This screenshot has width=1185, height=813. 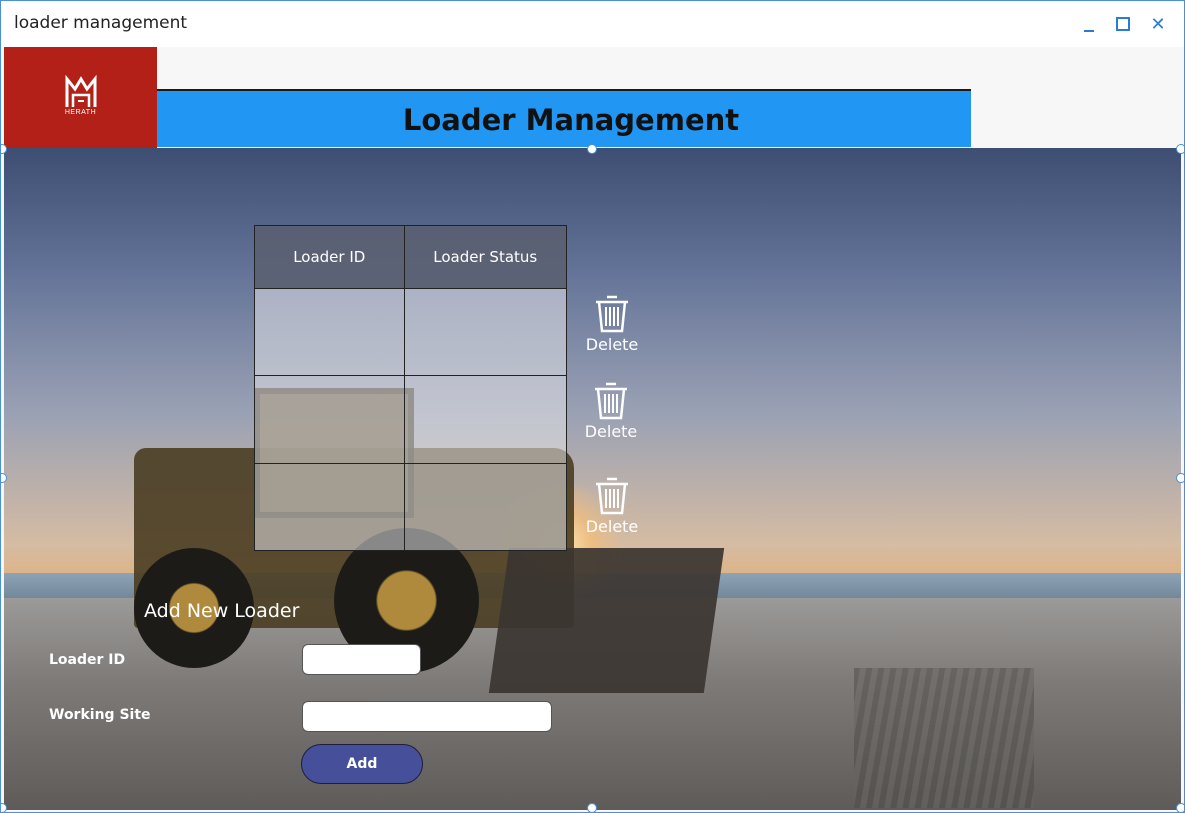 I want to click on herath-logo-icon, so click(x=81, y=91).